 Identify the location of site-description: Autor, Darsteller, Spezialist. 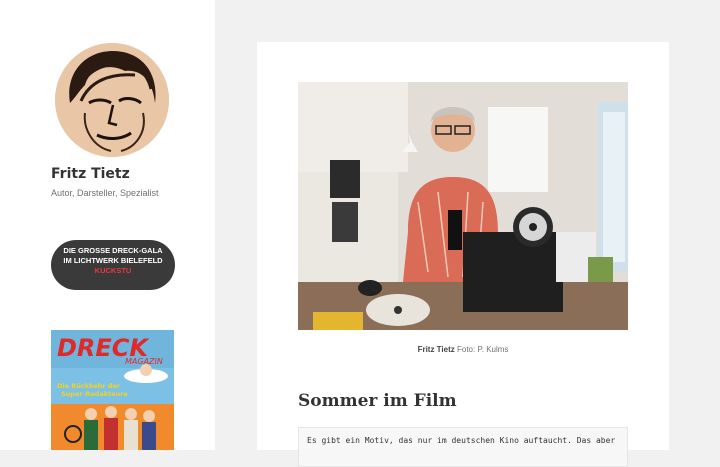
(105, 193).